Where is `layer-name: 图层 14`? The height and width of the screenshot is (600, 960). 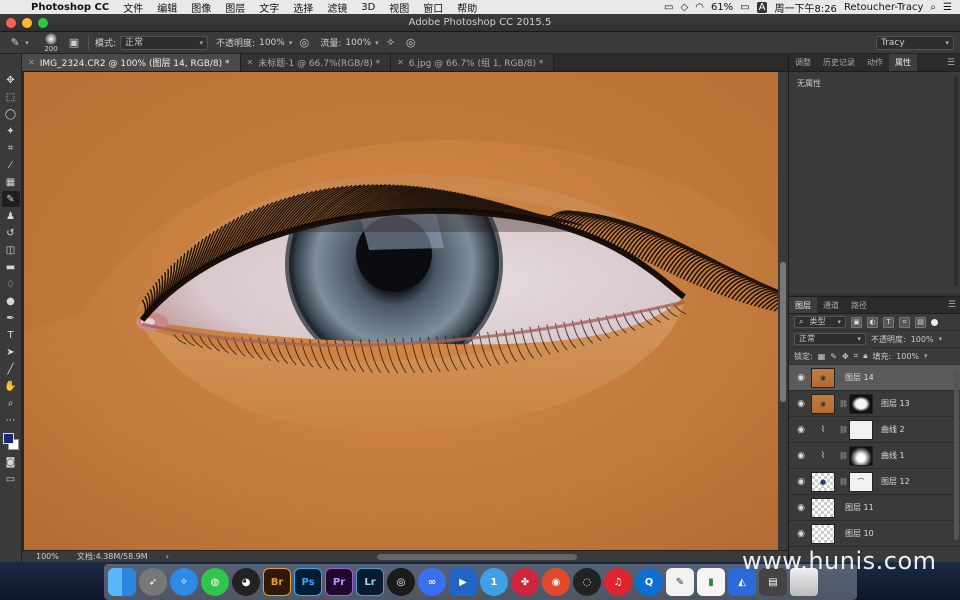
layer-name: 图层 14 is located at coordinates (859, 377).